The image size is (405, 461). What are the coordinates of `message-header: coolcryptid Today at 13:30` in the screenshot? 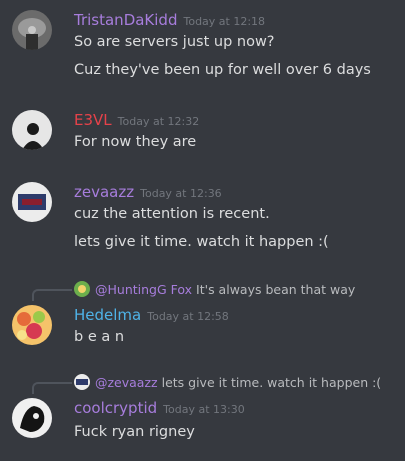 It's located at (159, 407).